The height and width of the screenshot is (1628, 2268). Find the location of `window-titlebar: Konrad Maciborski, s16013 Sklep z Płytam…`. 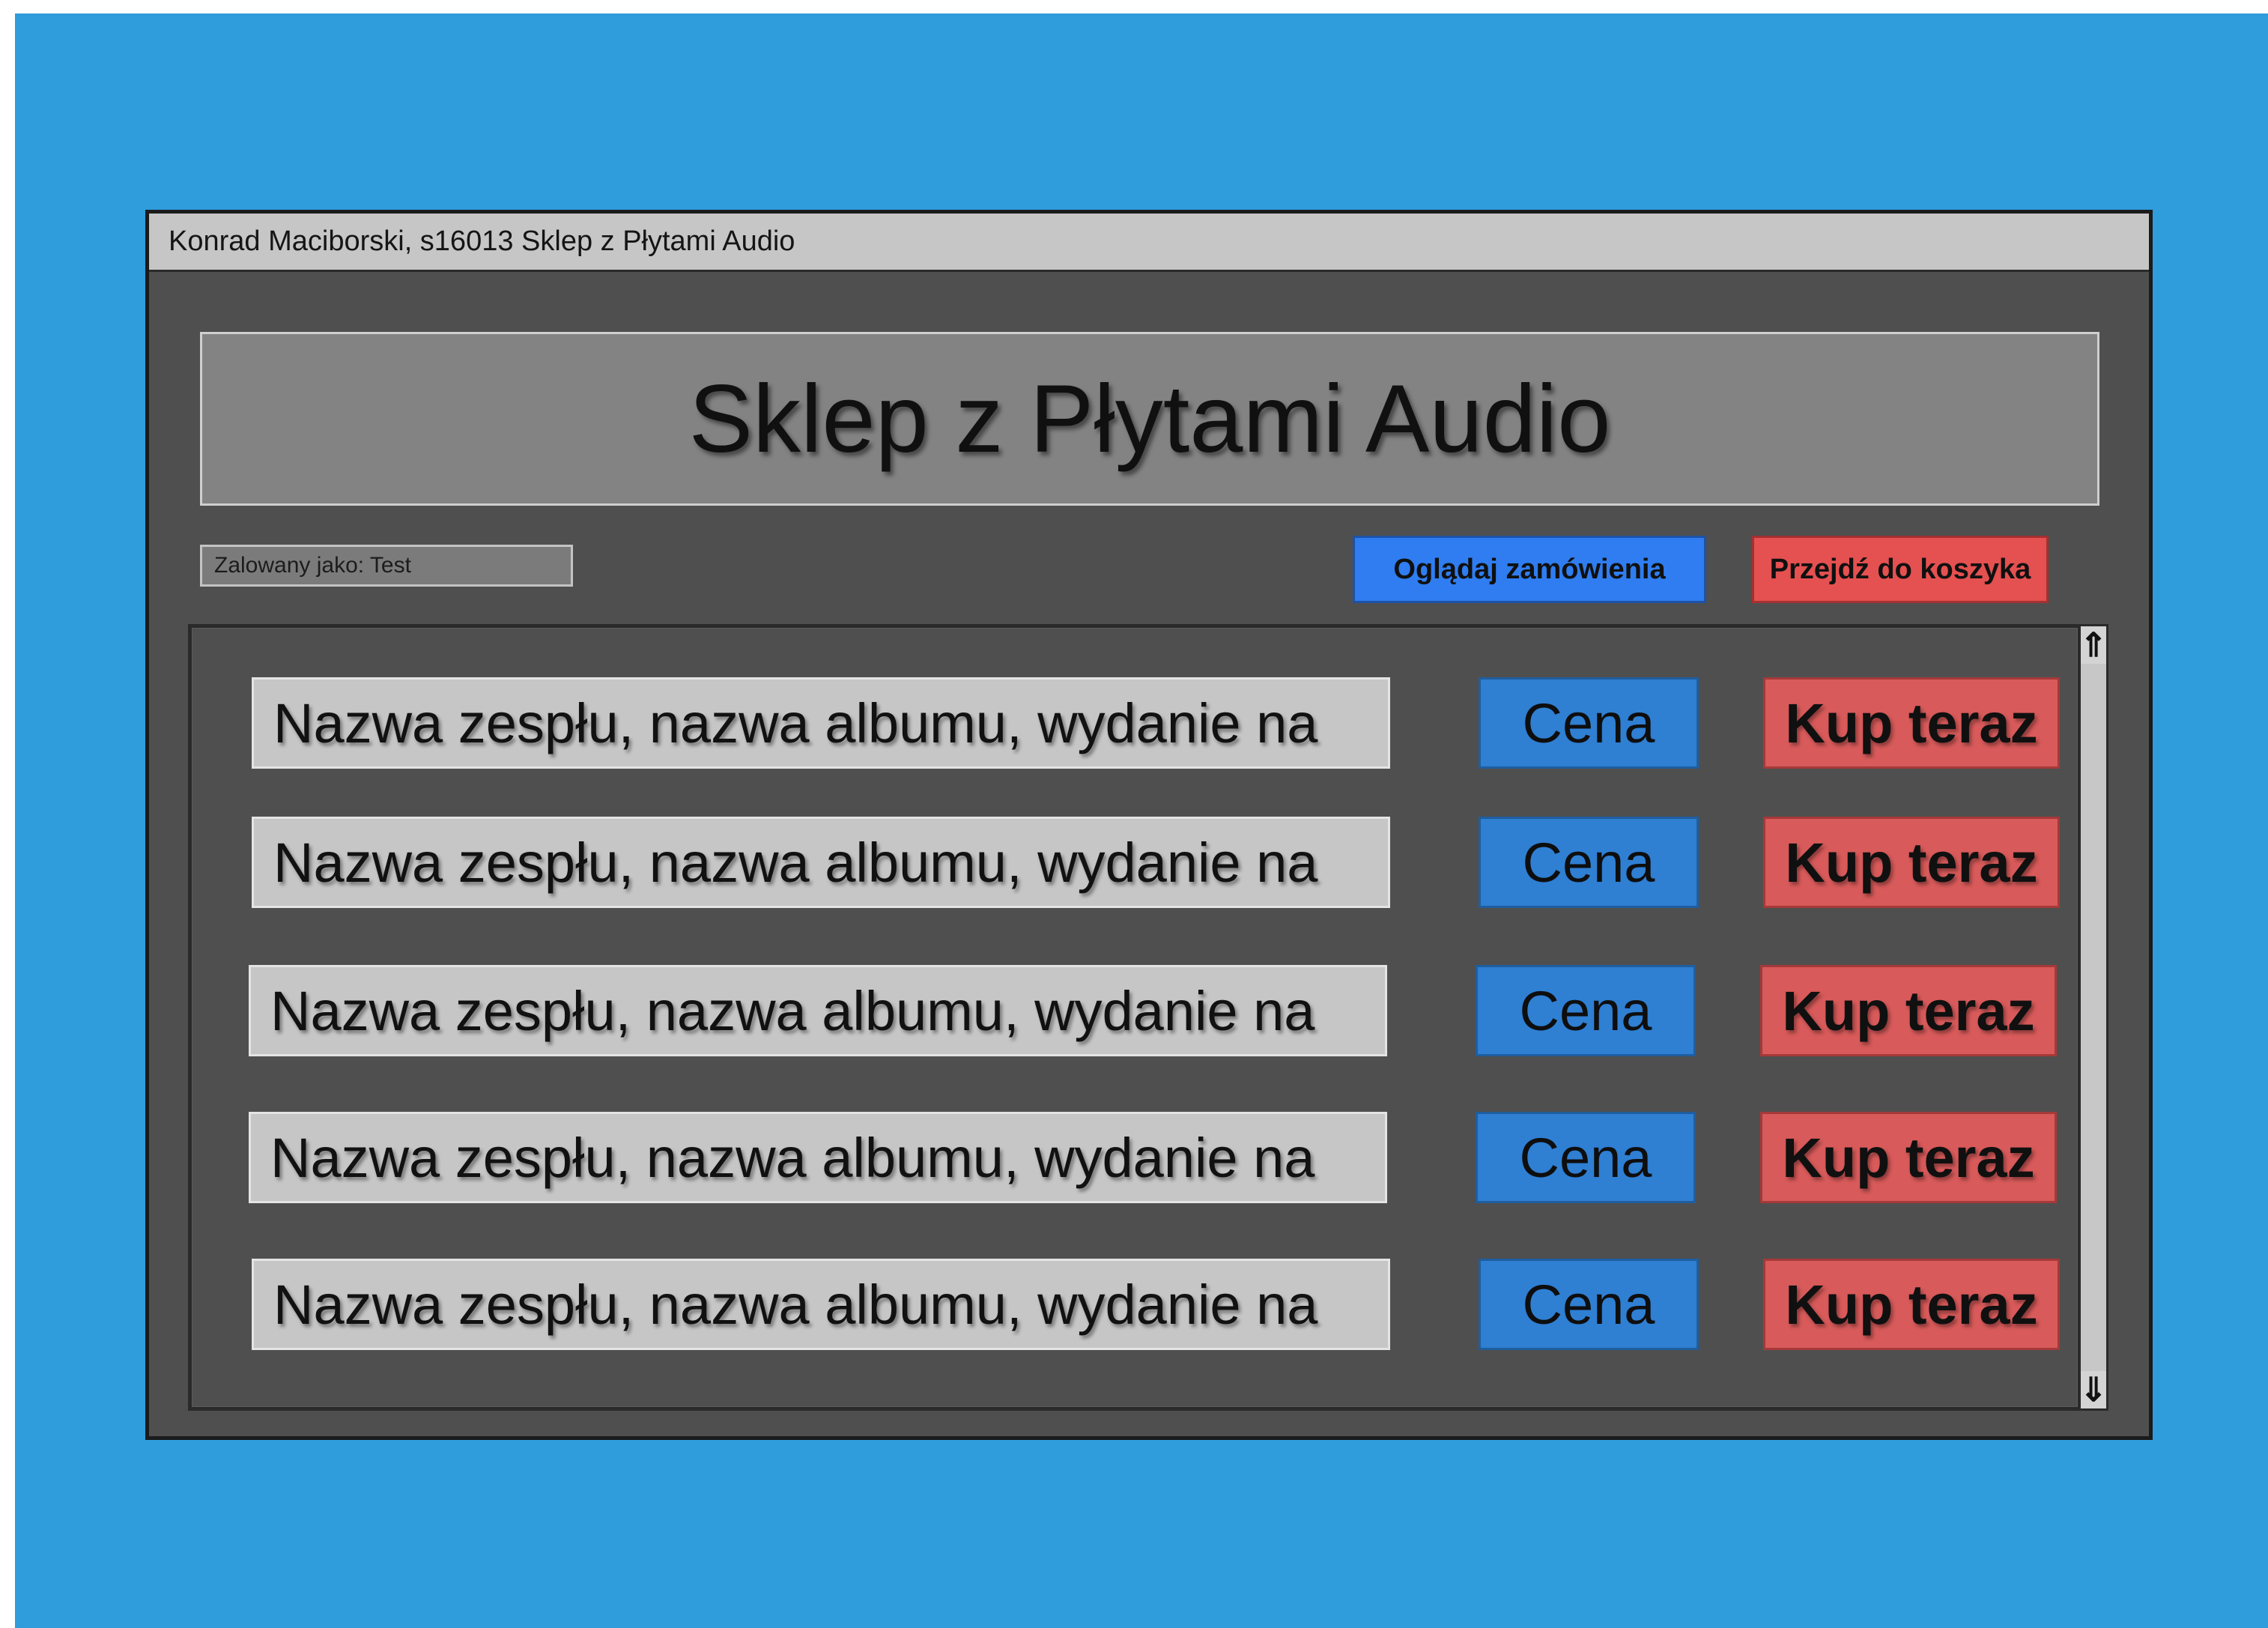

window-titlebar: Konrad Maciborski, s16013 Sklep z Płytam… is located at coordinates (1149, 243).